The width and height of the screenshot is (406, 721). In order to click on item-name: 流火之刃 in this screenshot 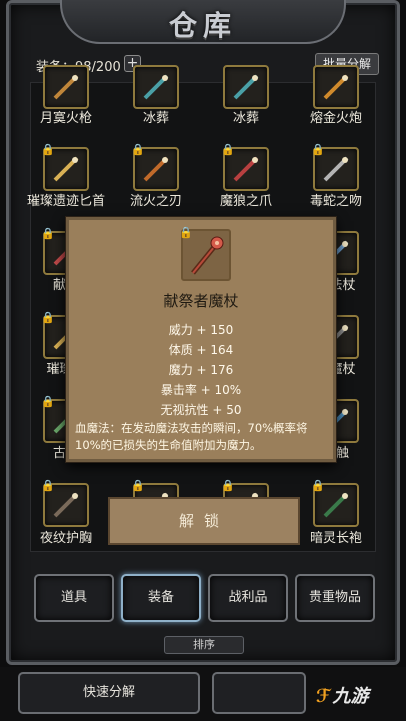, I will do `click(155, 201)`.